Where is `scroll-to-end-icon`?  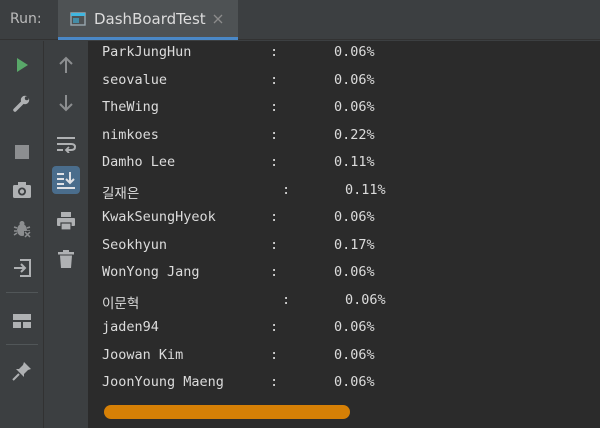 scroll-to-end-icon is located at coordinates (66, 180).